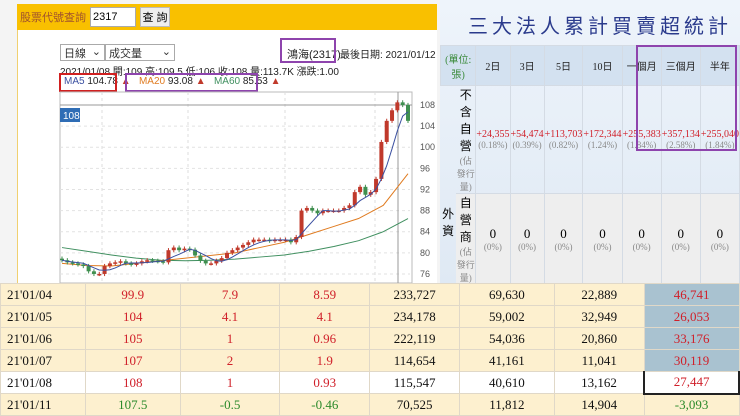 The width and height of the screenshot is (740, 416). Describe the element at coordinates (425, 211) in the screenshot. I see `y-tick-label: 88` at that location.